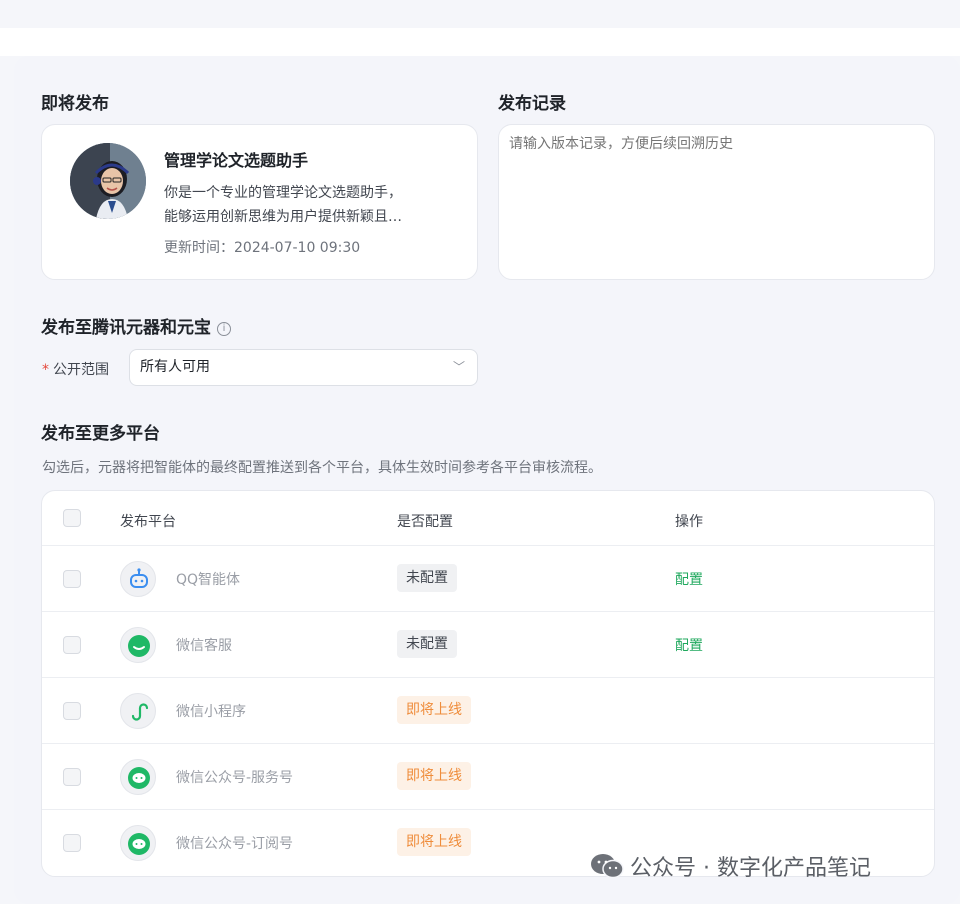 This screenshot has width=960, height=904. What do you see at coordinates (235, 844) in the screenshot?
I see `platform-name: 微信公众号-订阅号` at bounding box center [235, 844].